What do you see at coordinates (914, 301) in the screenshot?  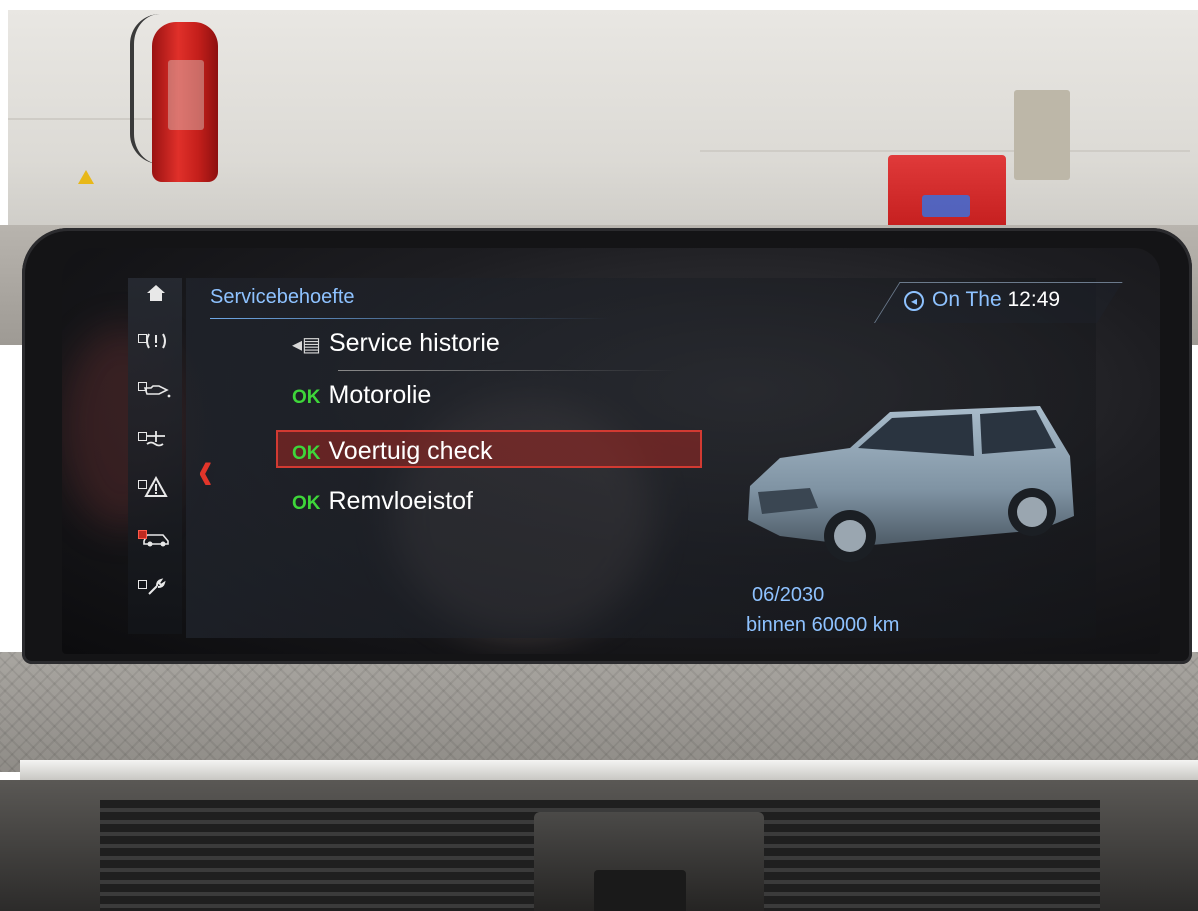 I see `clock-icon: ◂` at bounding box center [914, 301].